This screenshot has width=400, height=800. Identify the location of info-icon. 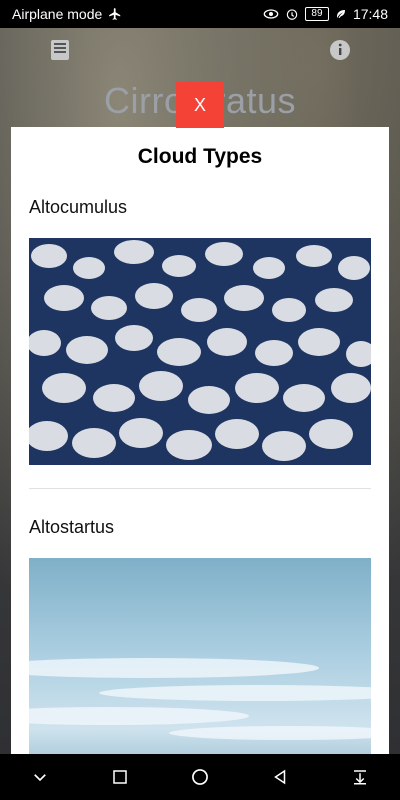
(340, 50).